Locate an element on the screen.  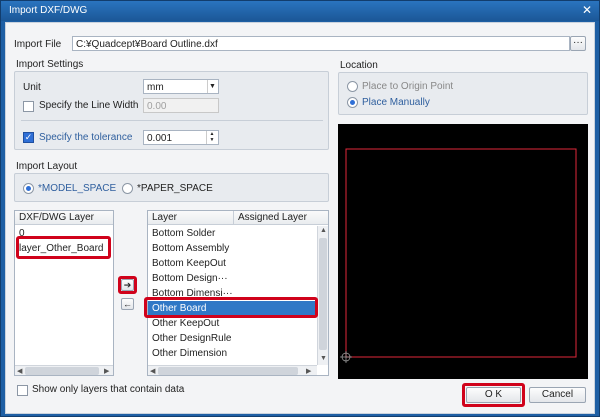
place-manually-label: Place Manually is located at coordinates (396, 102).